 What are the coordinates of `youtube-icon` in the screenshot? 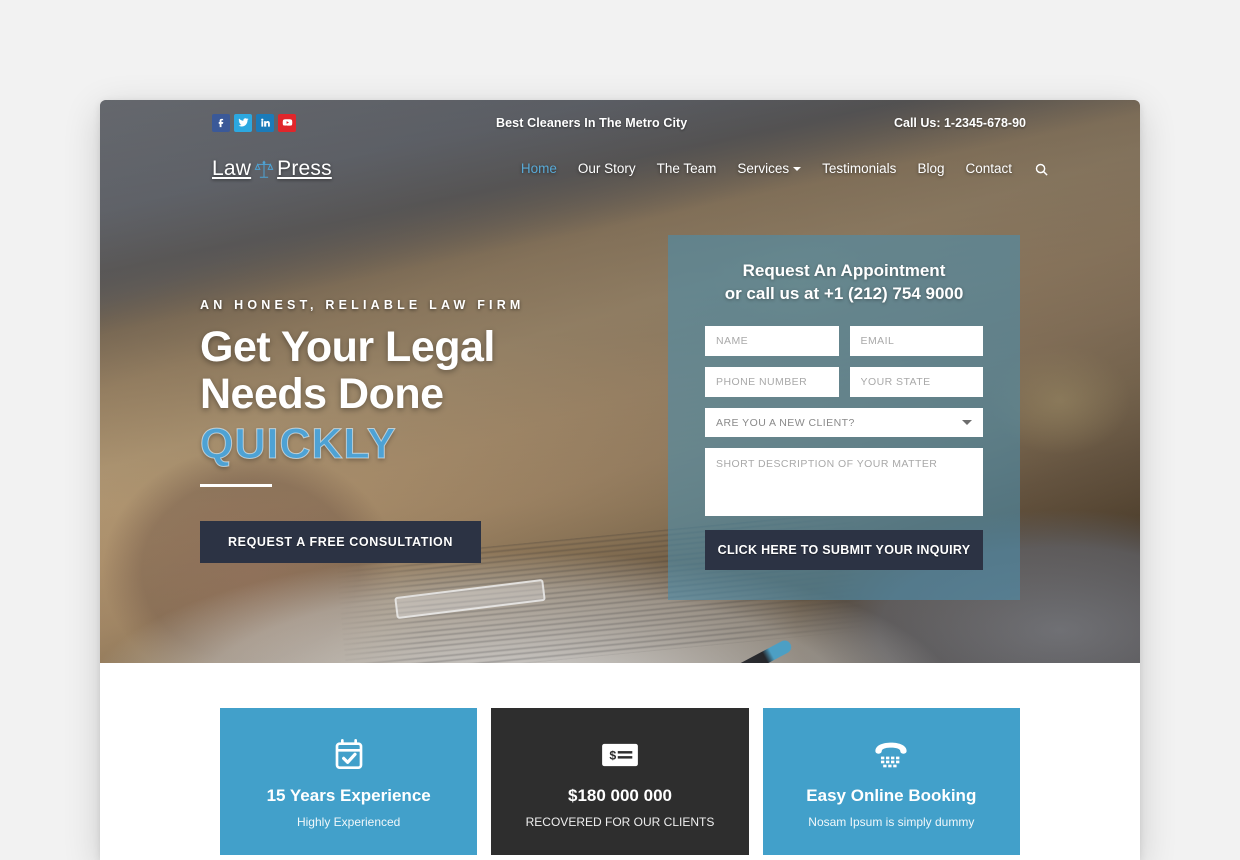 It's located at (287, 122).